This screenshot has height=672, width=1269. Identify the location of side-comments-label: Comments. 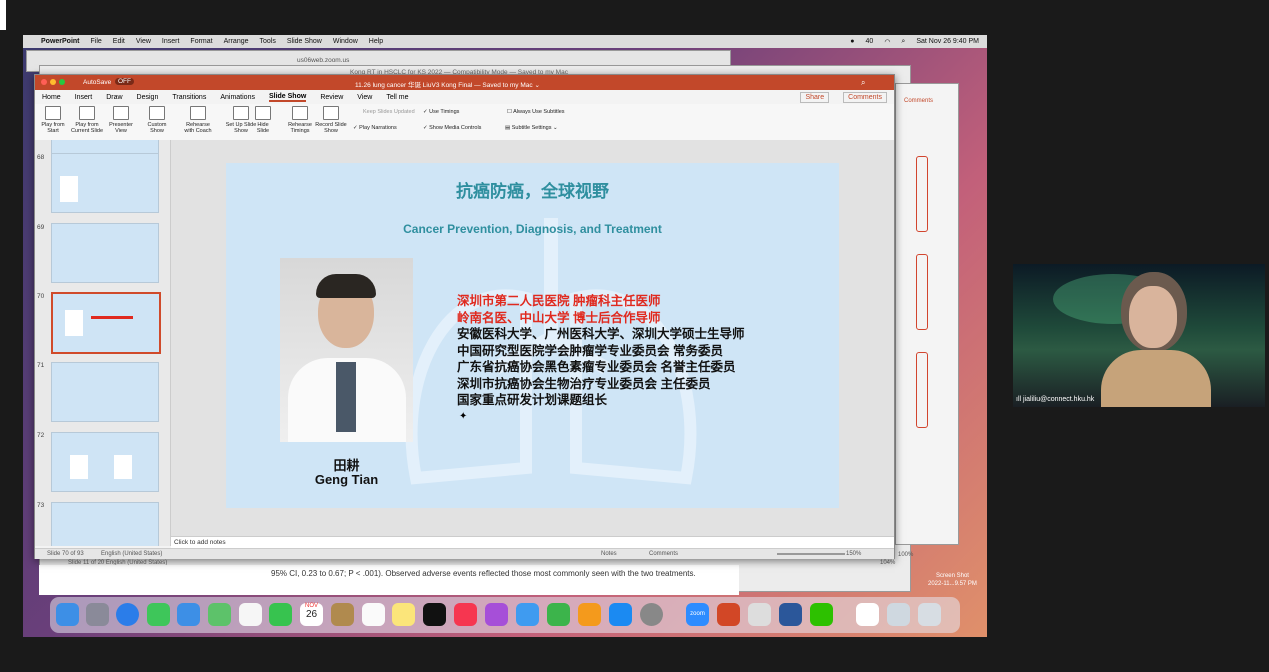
(918, 101).